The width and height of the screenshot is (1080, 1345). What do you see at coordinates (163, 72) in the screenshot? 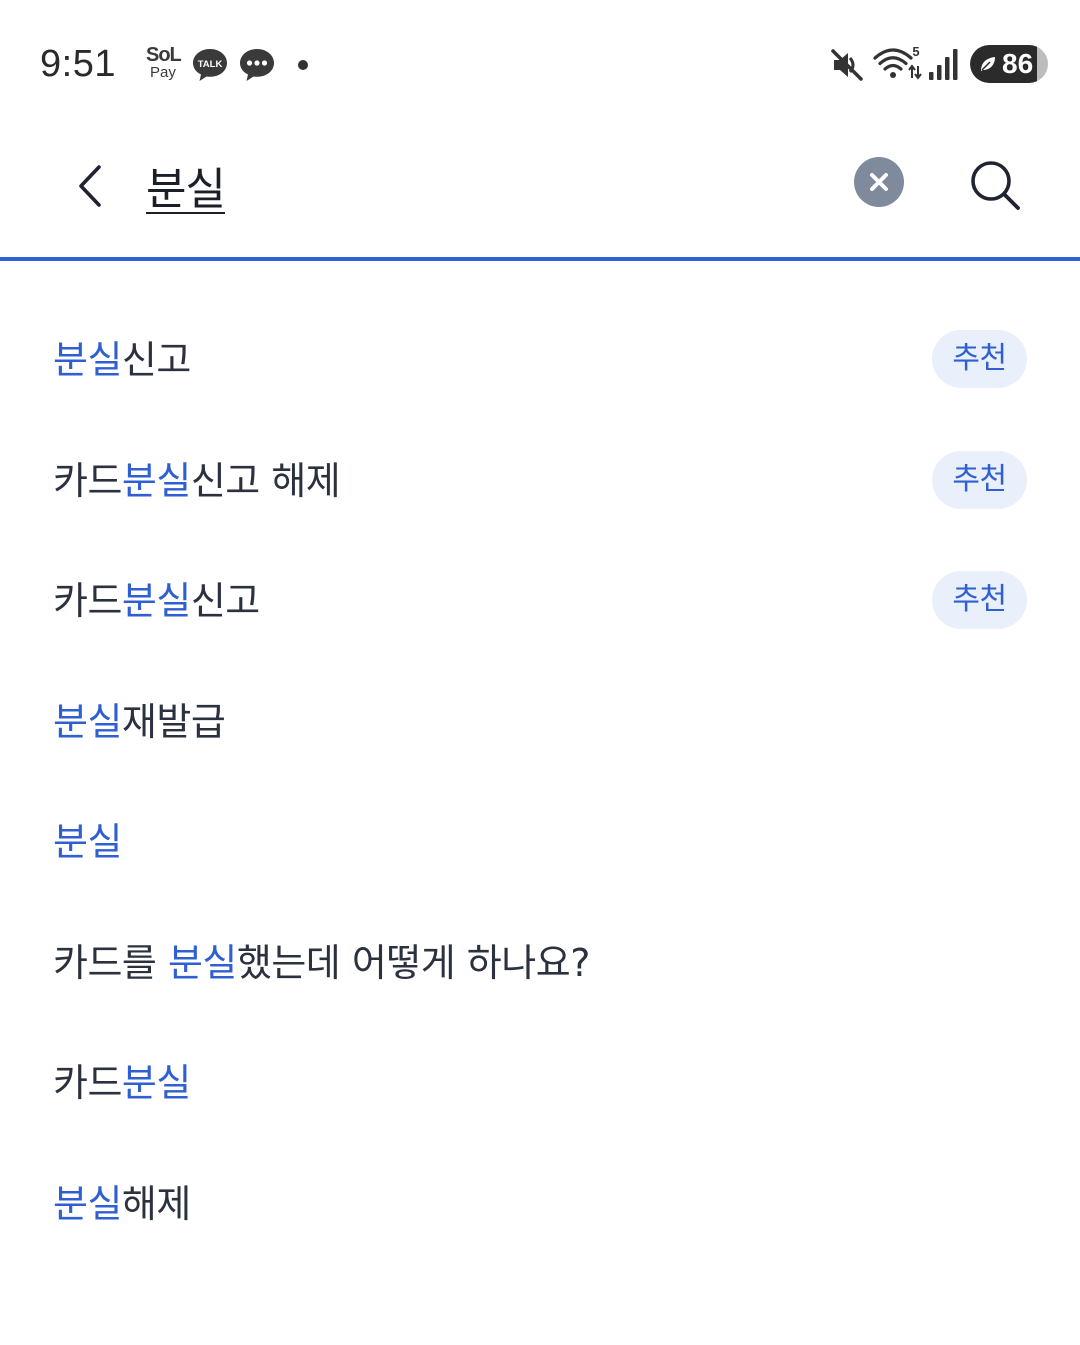
I see `sol-pay-bottom-label: Pay` at bounding box center [163, 72].